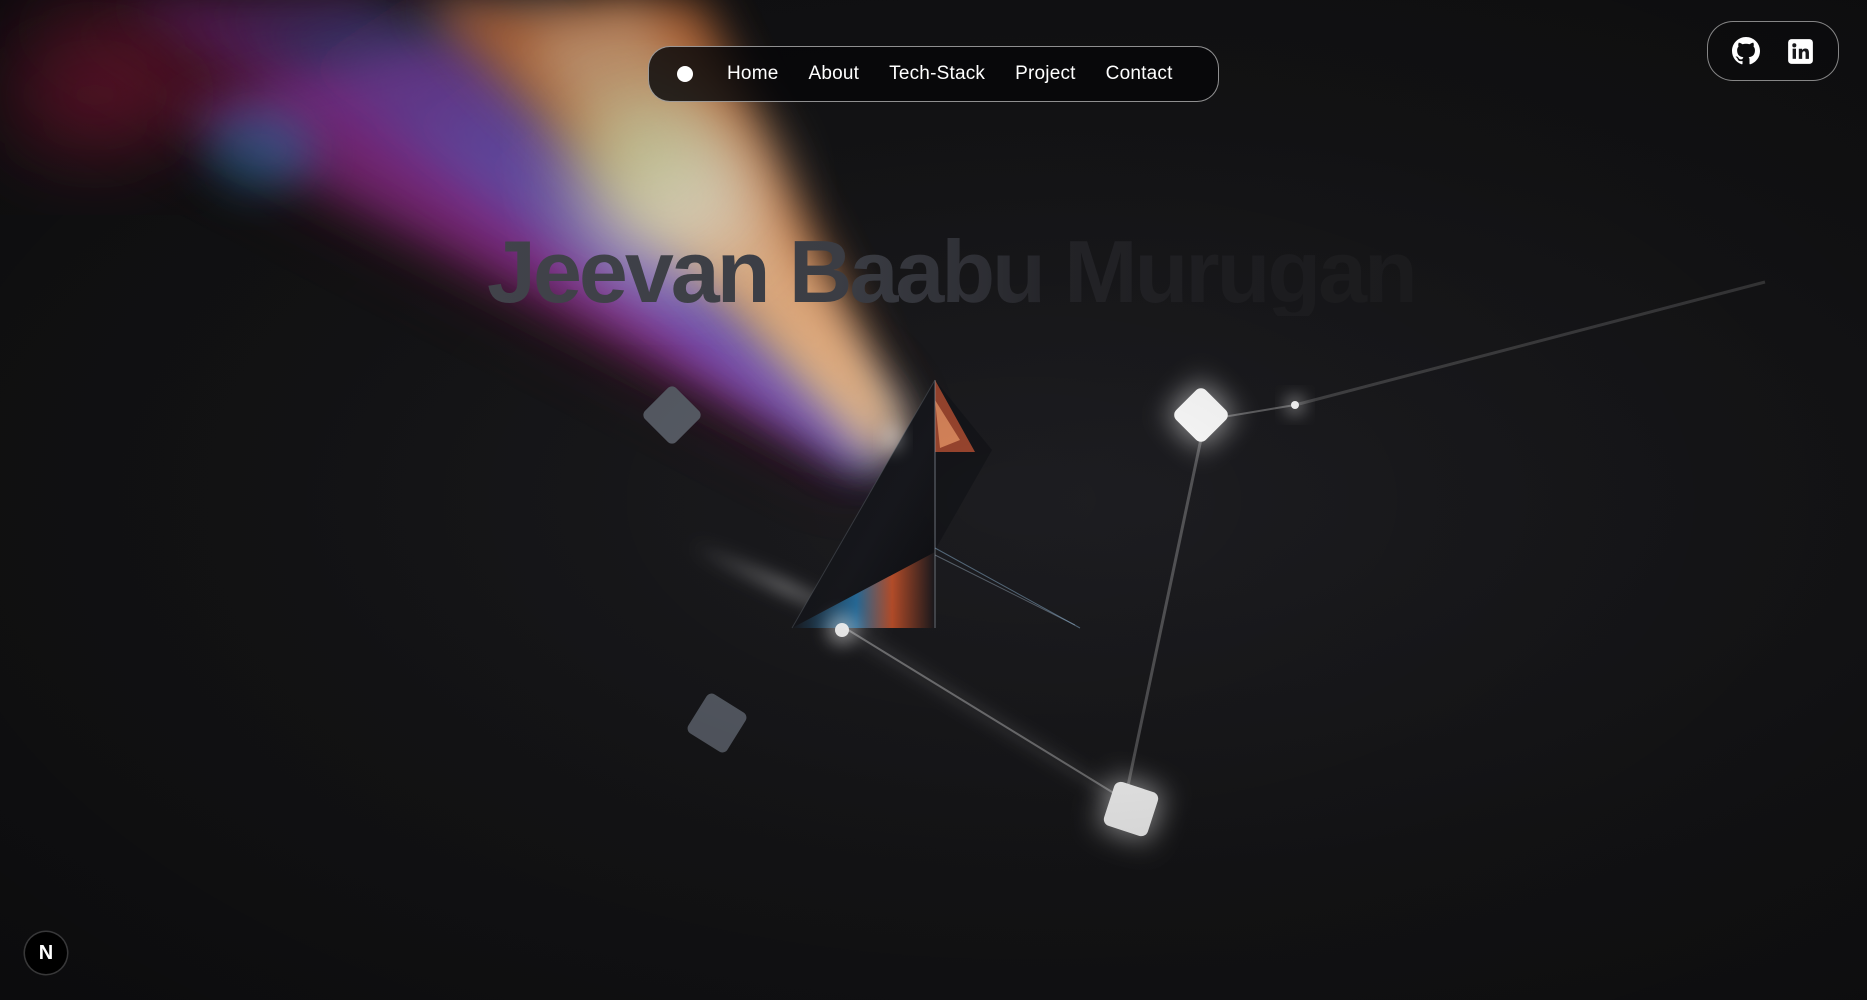 Image resolution: width=1867 pixels, height=1000 pixels. What do you see at coordinates (685, 74) in the screenshot?
I see `nav-logo-dot` at bounding box center [685, 74].